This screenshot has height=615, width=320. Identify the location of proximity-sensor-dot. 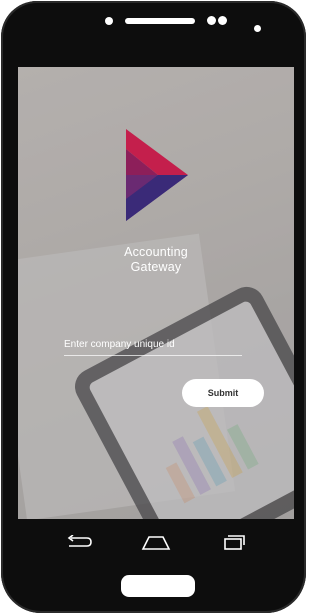
(211, 20).